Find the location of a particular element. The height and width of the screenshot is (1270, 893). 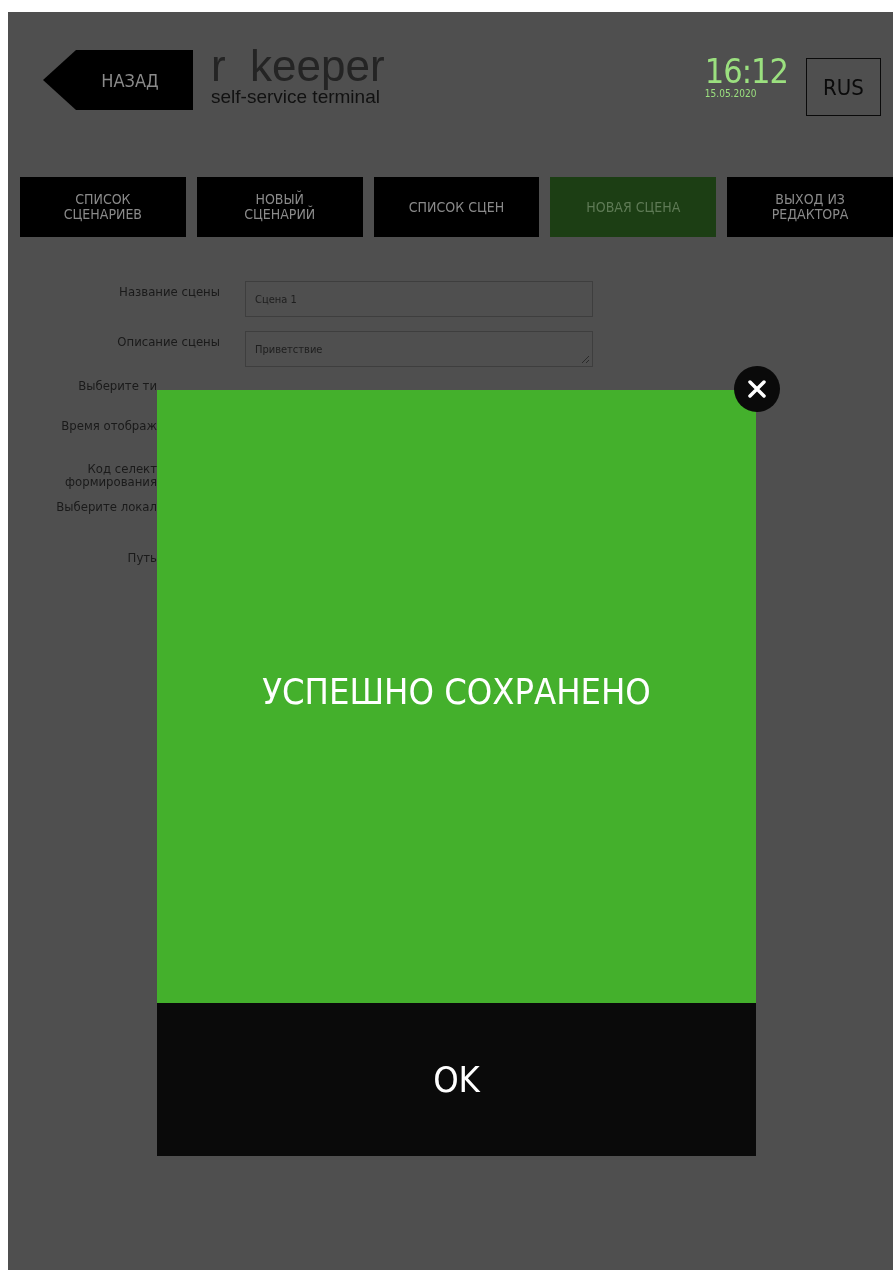

back-button: НАЗАД is located at coordinates (118, 80).